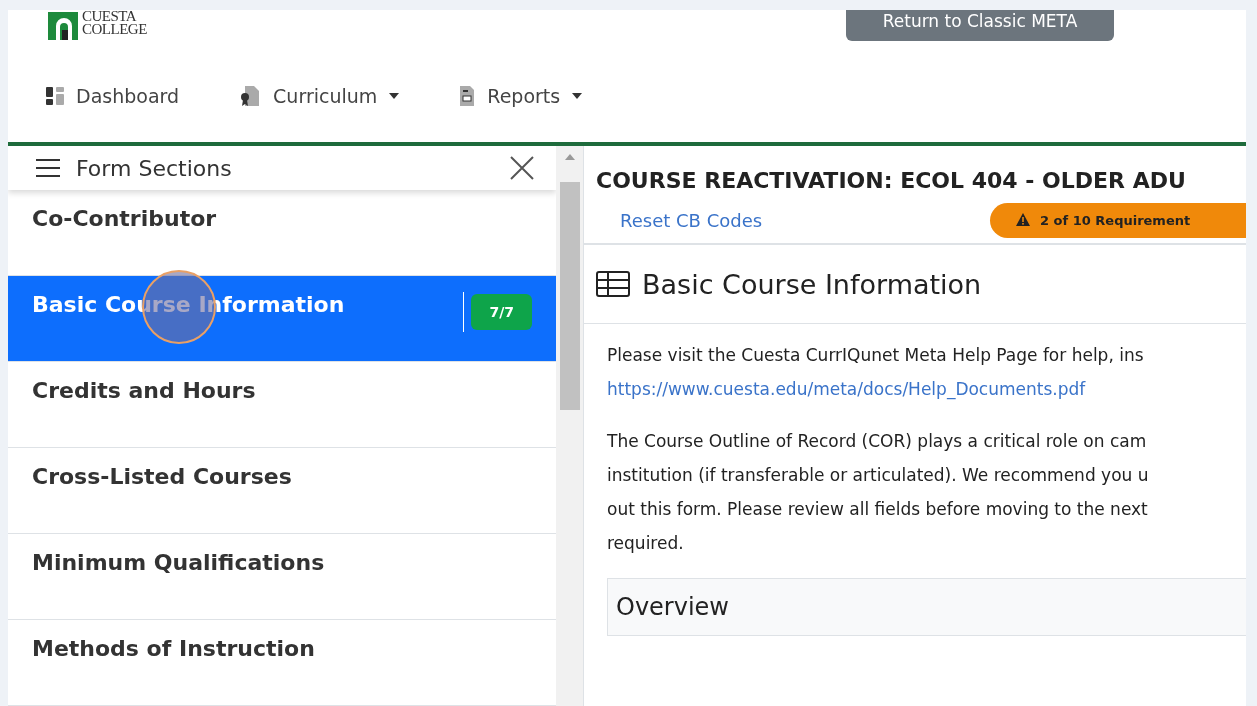 Image resolution: width=1257 pixels, height=706 pixels. I want to click on nav-link: Dashboard, so click(113, 96).